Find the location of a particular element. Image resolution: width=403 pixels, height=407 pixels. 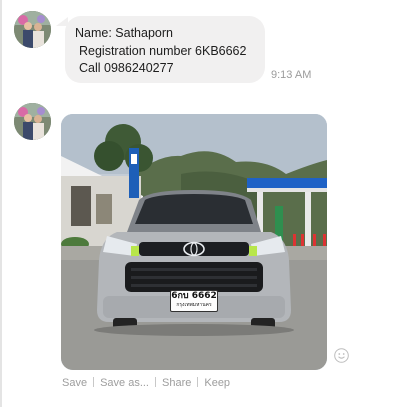

smiley-icon is located at coordinates (341, 355).